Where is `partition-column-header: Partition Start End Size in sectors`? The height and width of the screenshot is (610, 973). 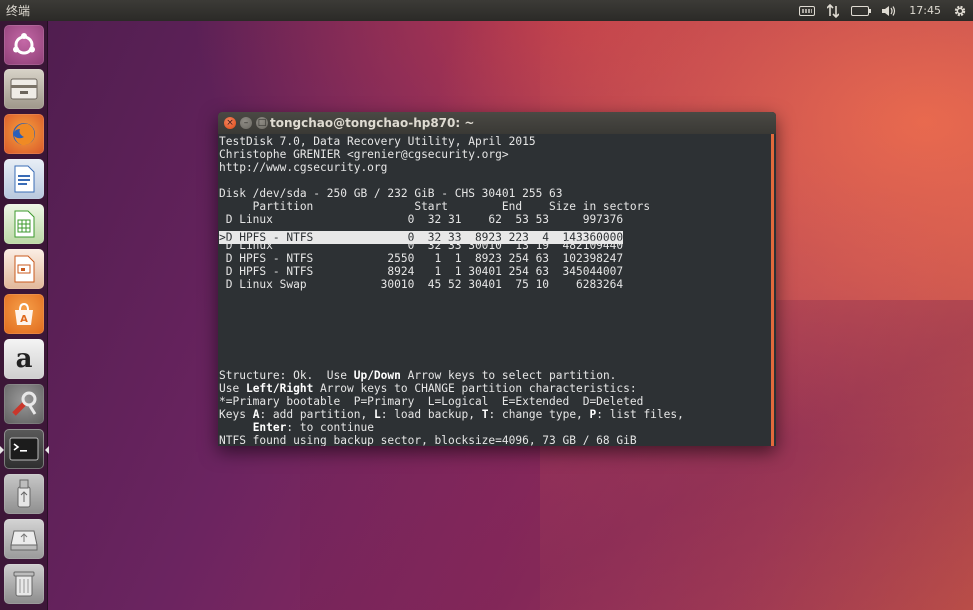 partition-column-header: Partition Start End Size in sectors is located at coordinates (435, 206).